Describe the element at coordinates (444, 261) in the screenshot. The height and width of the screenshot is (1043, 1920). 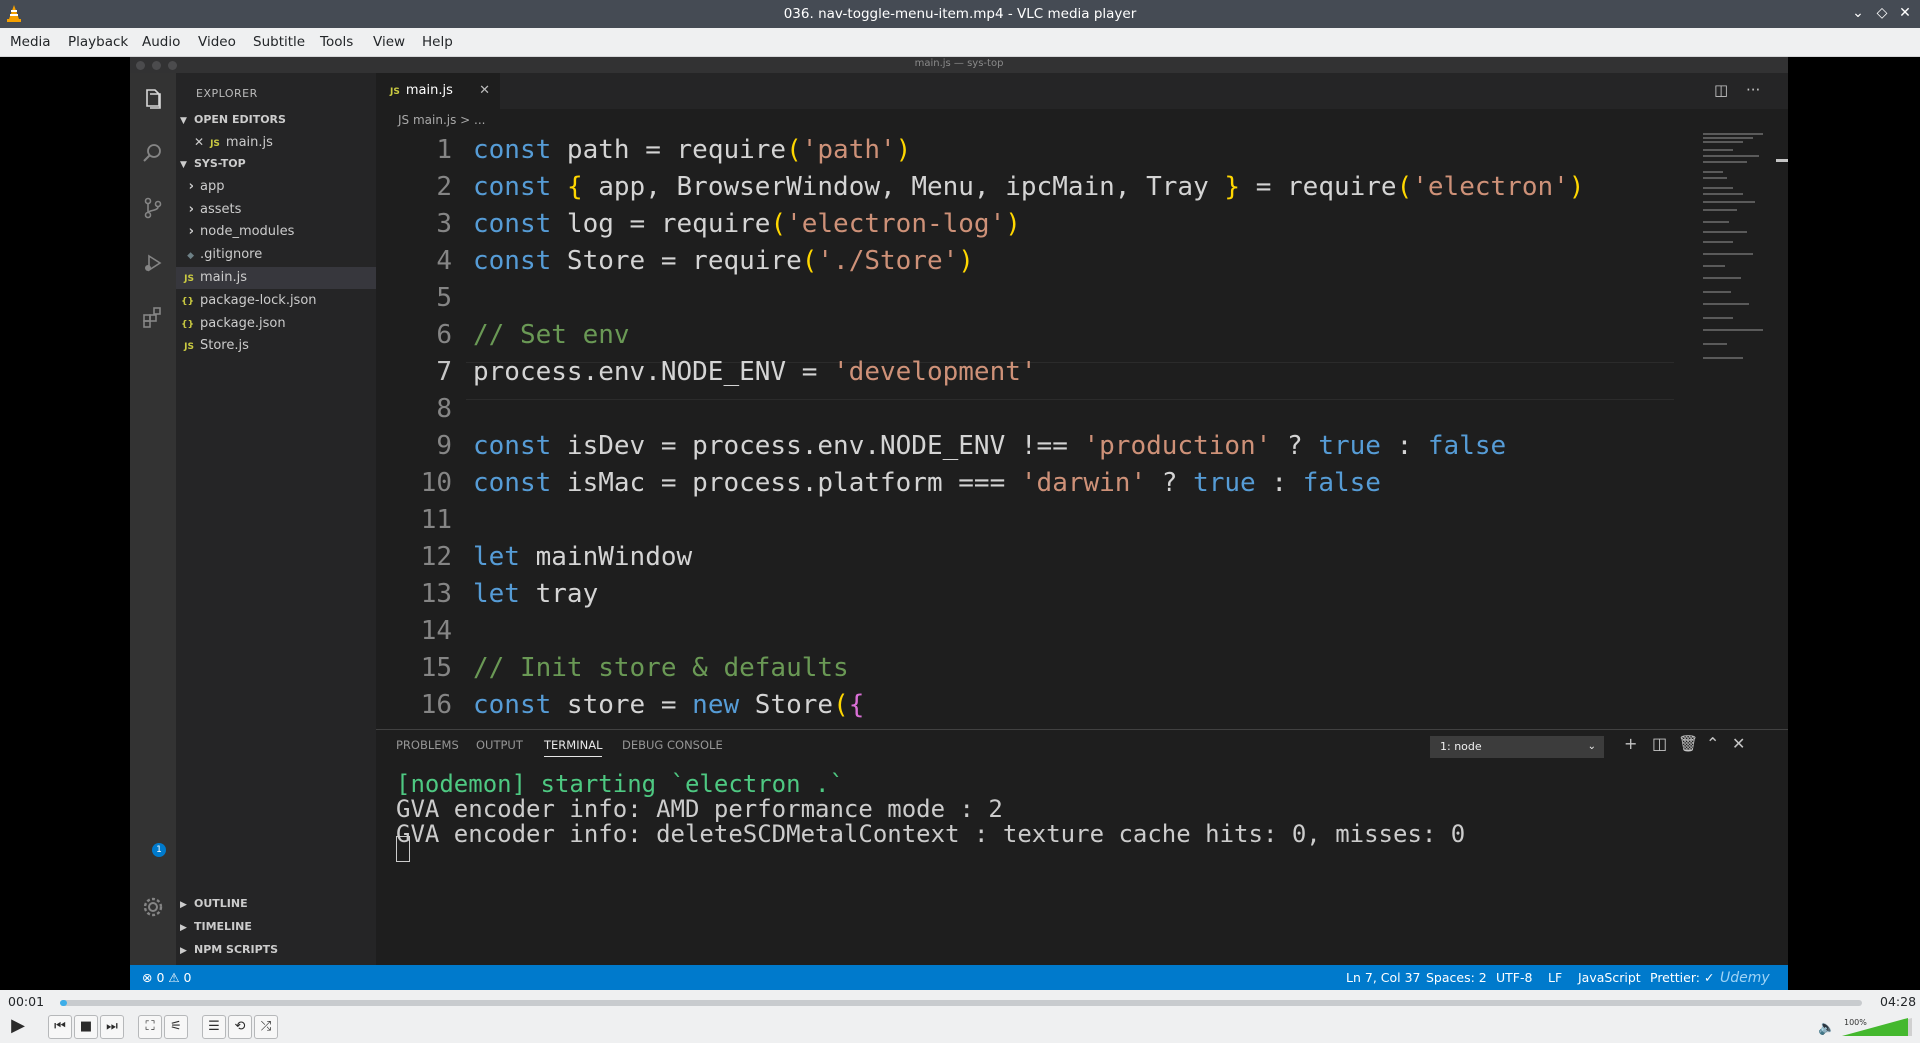
I see `line-number: 4` at that location.